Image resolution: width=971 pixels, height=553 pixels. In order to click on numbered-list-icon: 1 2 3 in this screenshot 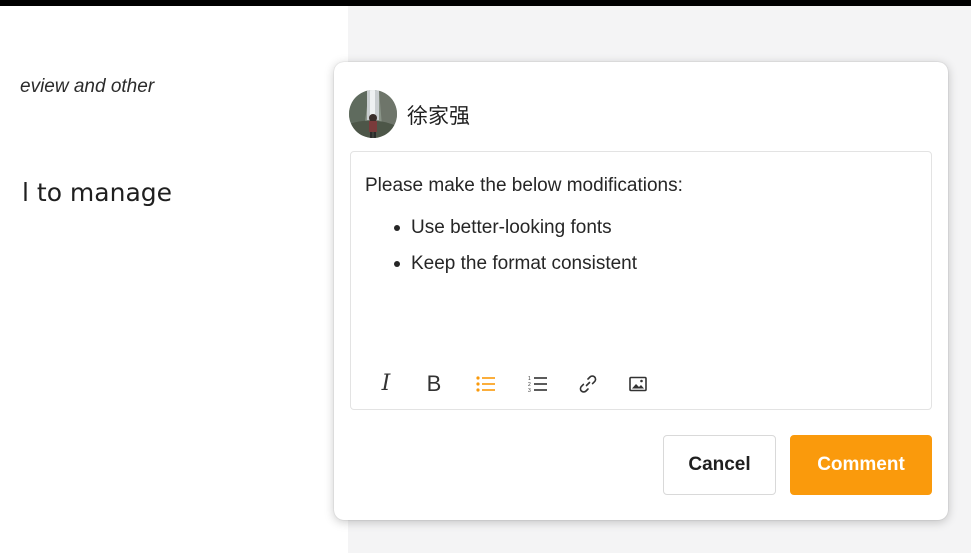, I will do `click(537, 384)`.